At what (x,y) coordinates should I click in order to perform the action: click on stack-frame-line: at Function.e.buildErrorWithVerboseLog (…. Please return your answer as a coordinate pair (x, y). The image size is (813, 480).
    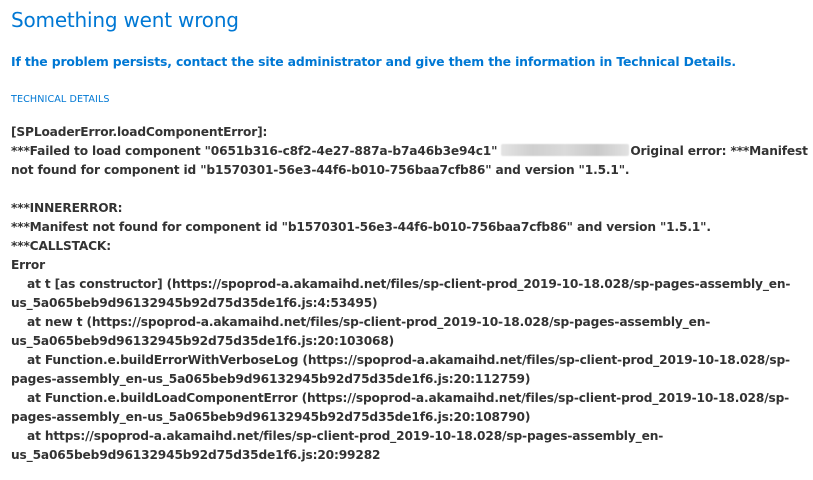
    Looking at the image, I should click on (408, 360).